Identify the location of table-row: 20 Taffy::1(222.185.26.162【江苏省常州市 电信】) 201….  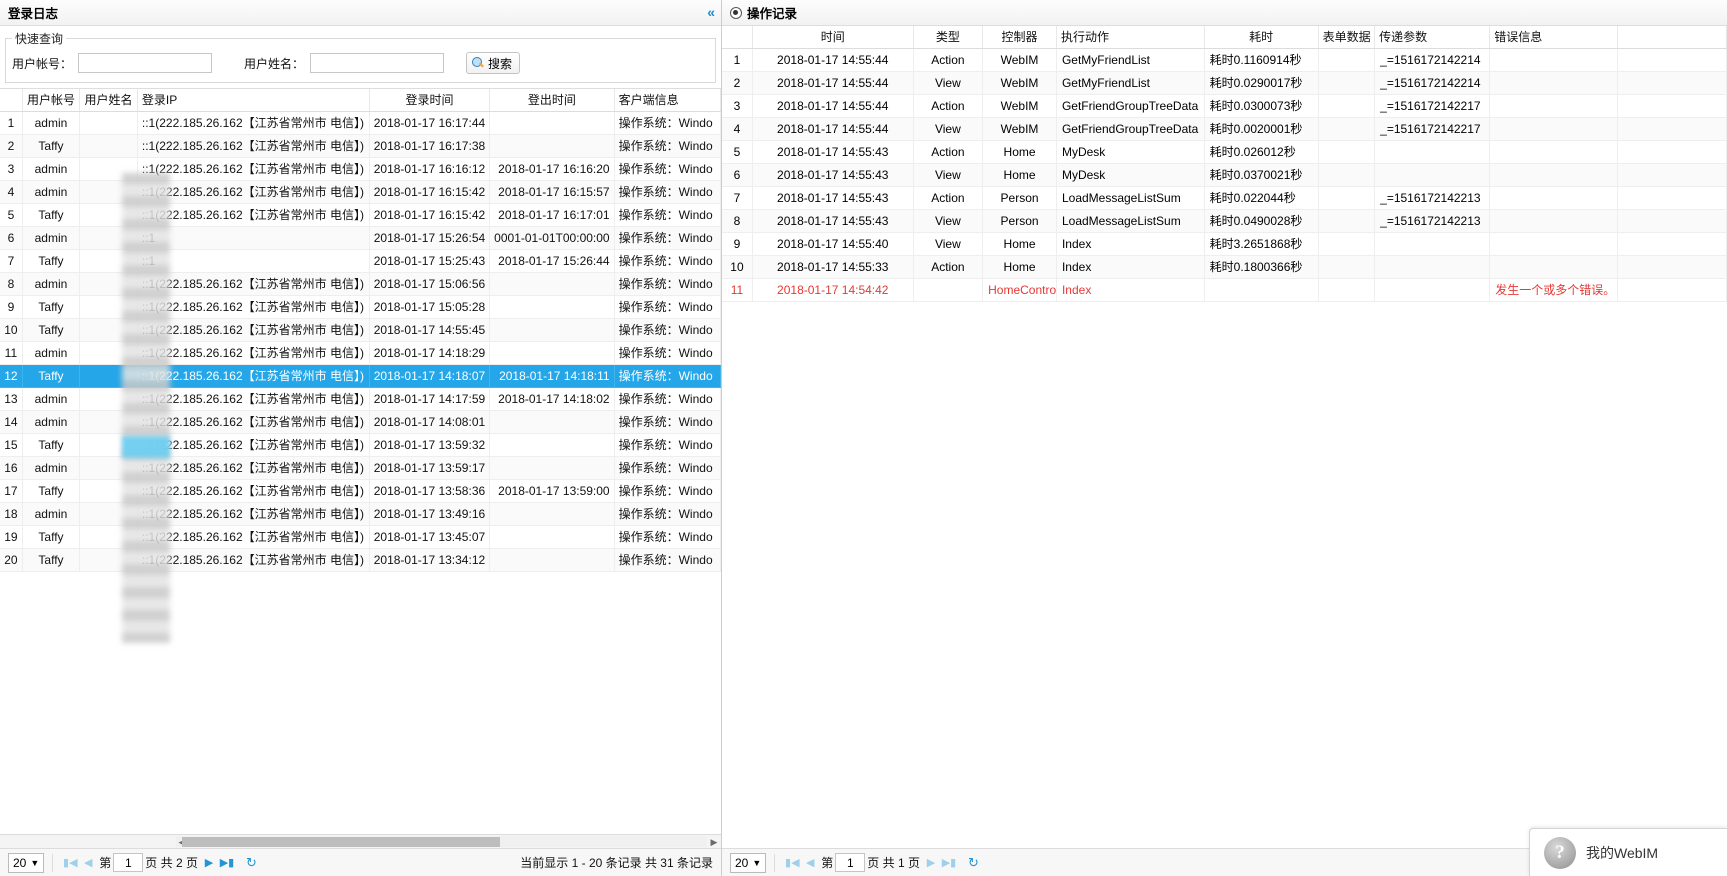
(360, 560).